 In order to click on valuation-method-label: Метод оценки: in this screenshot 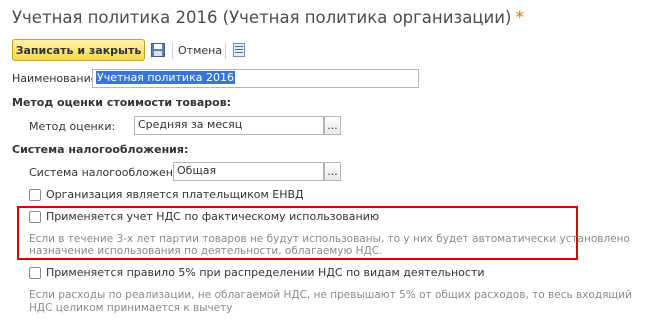, I will do `click(72, 126)`.